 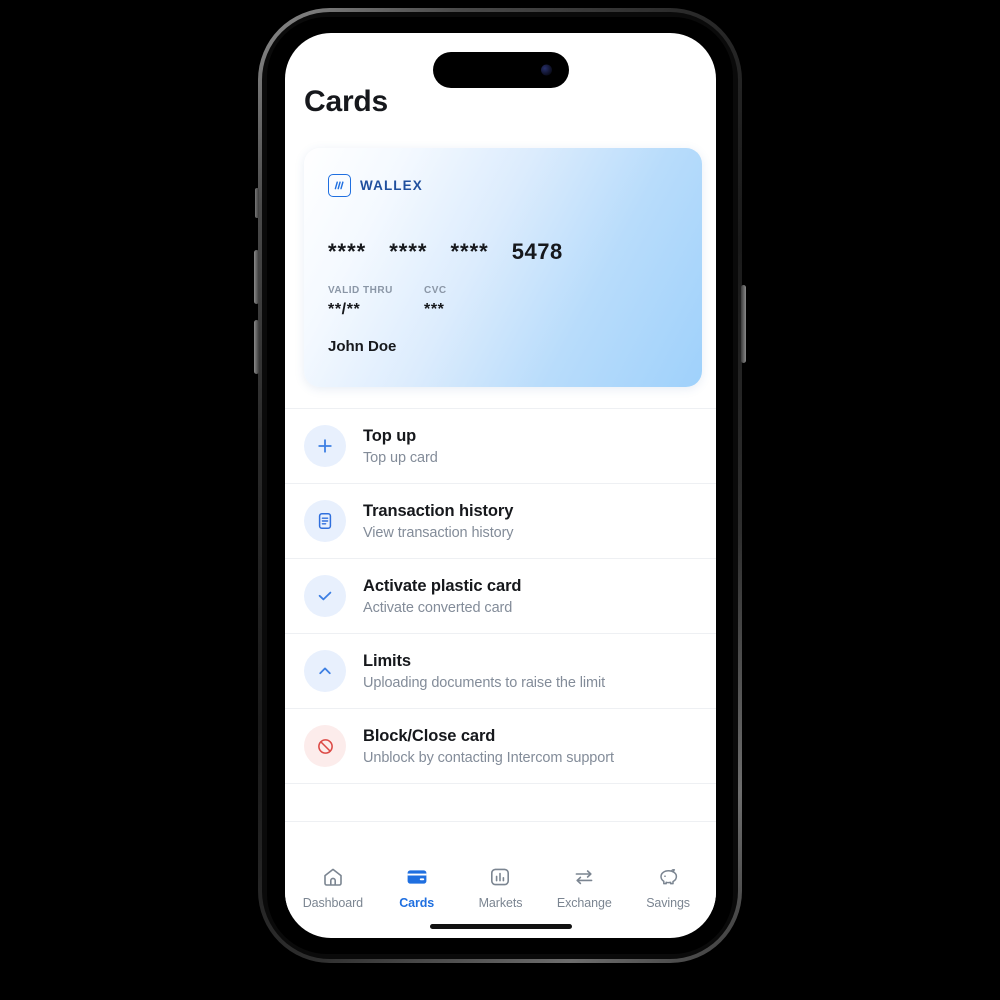 What do you see at coordinates (438, 532) in the screenshot?
I see `menu-item-subtitle: View transaction history` at bounding box center [438, 532].